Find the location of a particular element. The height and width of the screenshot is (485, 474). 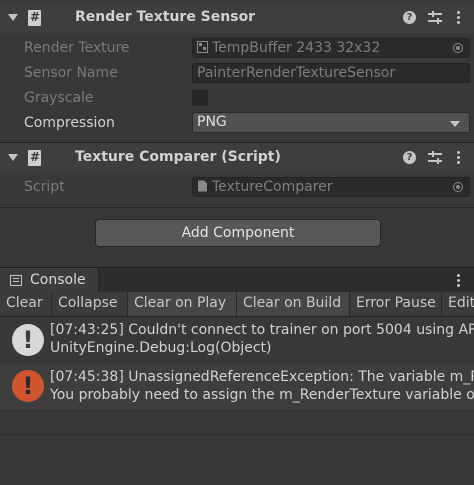

error-icon: ! is located at coordinates (28, 386).